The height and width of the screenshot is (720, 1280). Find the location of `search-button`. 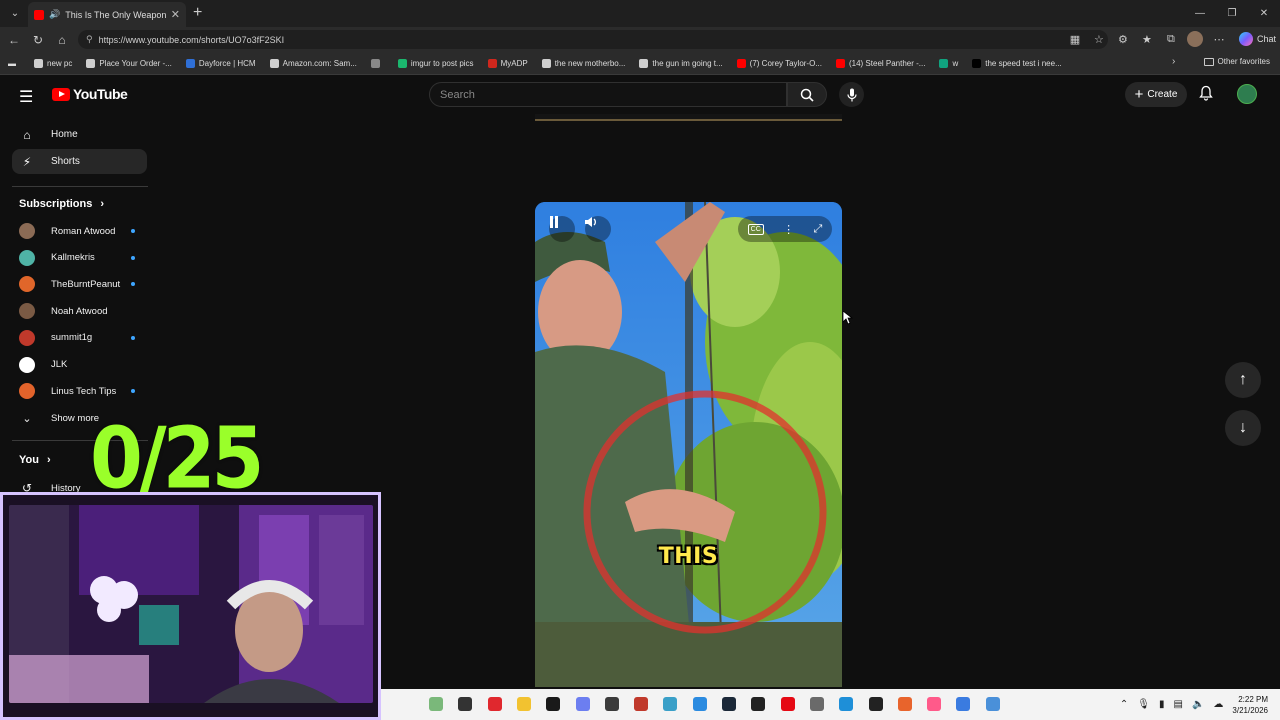

search-button is located at coordinates (807, 94).